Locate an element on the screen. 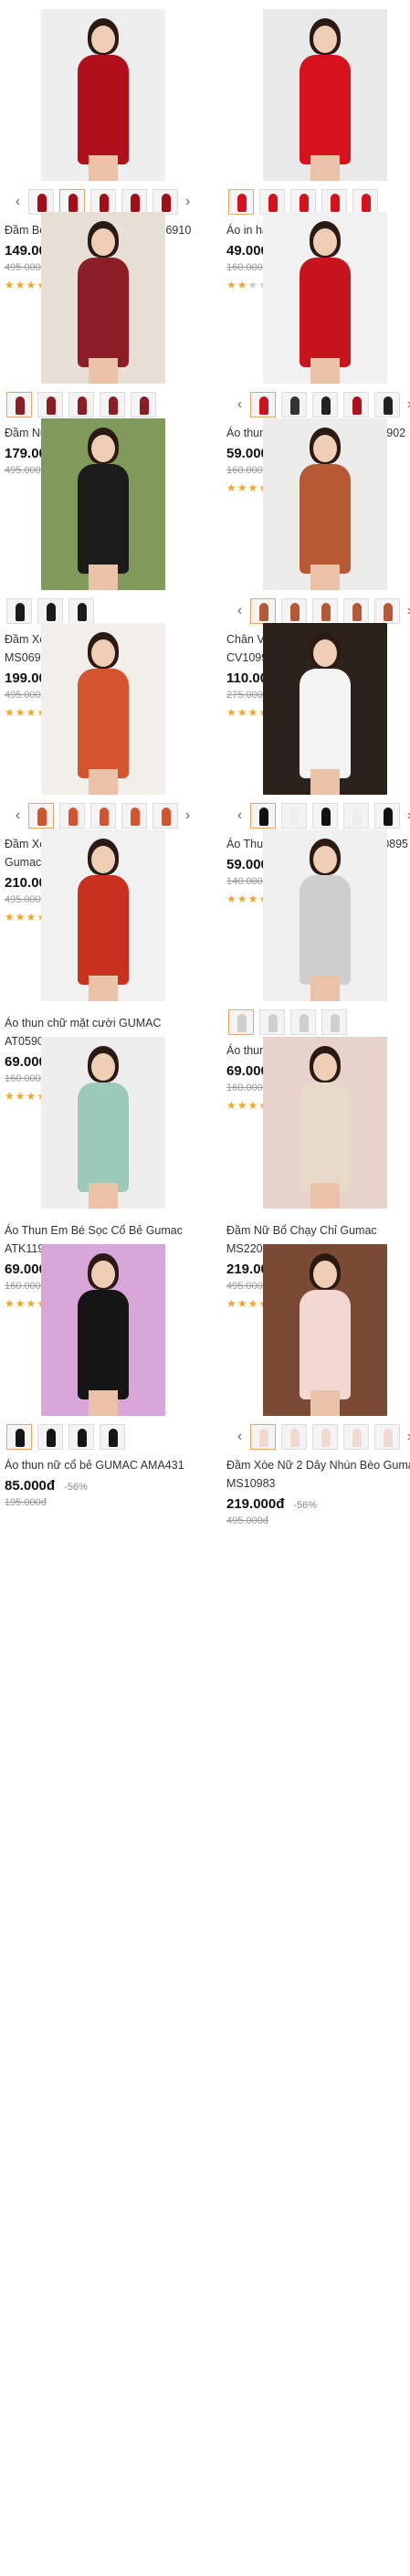 The image size is (410, 2576). original-price: 495.000đ is located at coordinates (247, 1520).